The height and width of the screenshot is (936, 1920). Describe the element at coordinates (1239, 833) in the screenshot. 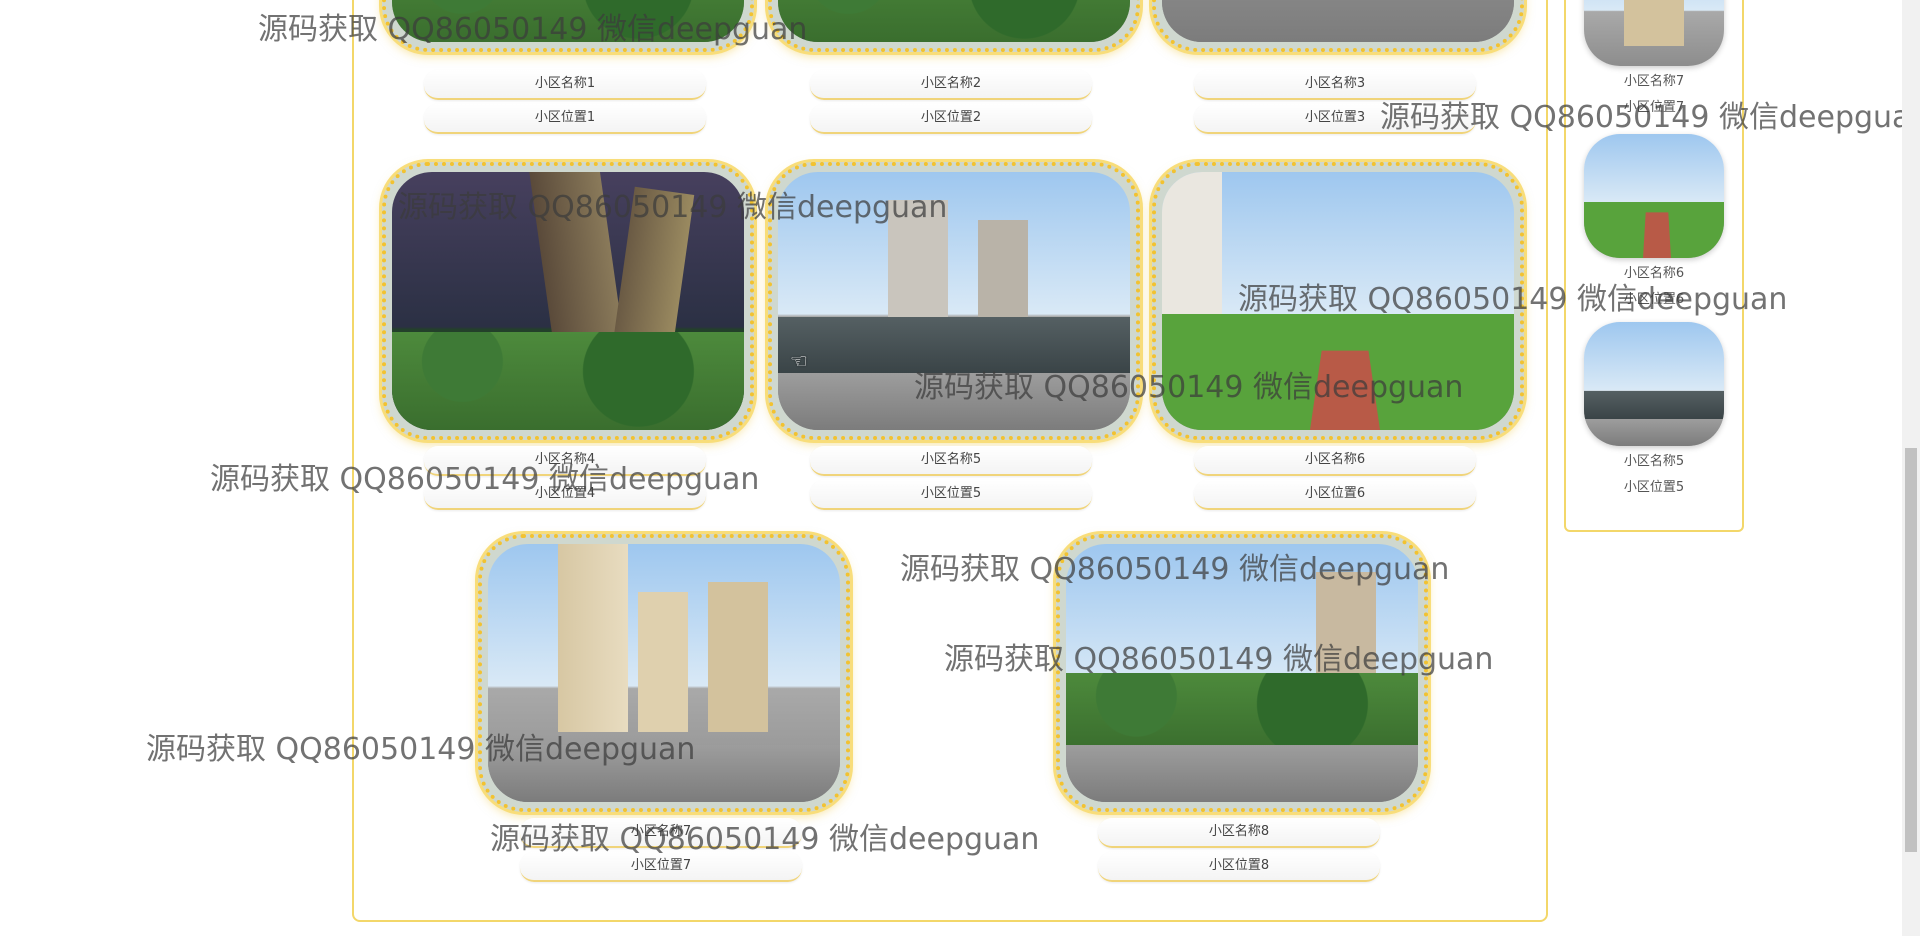

I see `community-name: 小区名称8` at that location.